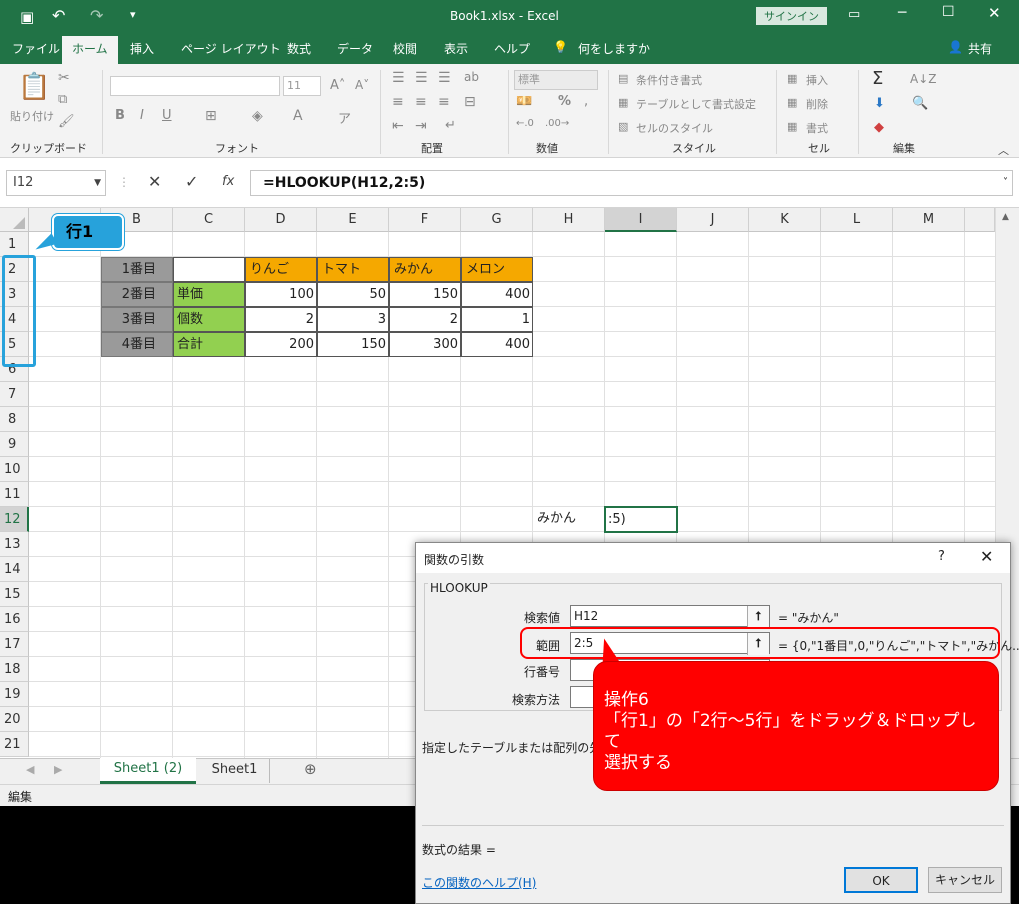 Image resolution: width=1019 pixels, height=904 pixels. I want to click on table-header-mikan: みかん, so click(425, 269).